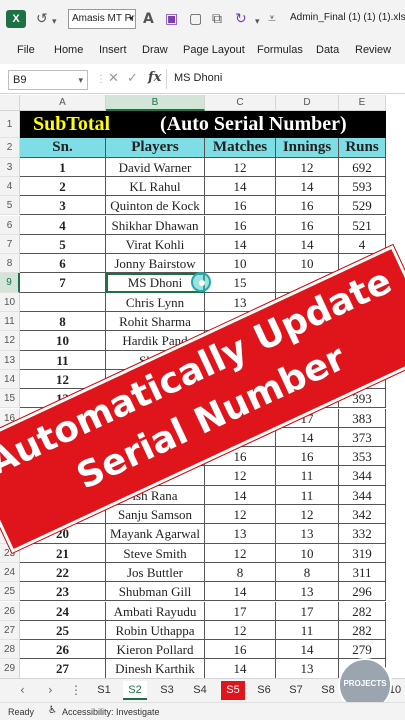 Image resolution: width=405 pixels, height=720 pixels. I want to click on row-header: 4, so click(10, 186).